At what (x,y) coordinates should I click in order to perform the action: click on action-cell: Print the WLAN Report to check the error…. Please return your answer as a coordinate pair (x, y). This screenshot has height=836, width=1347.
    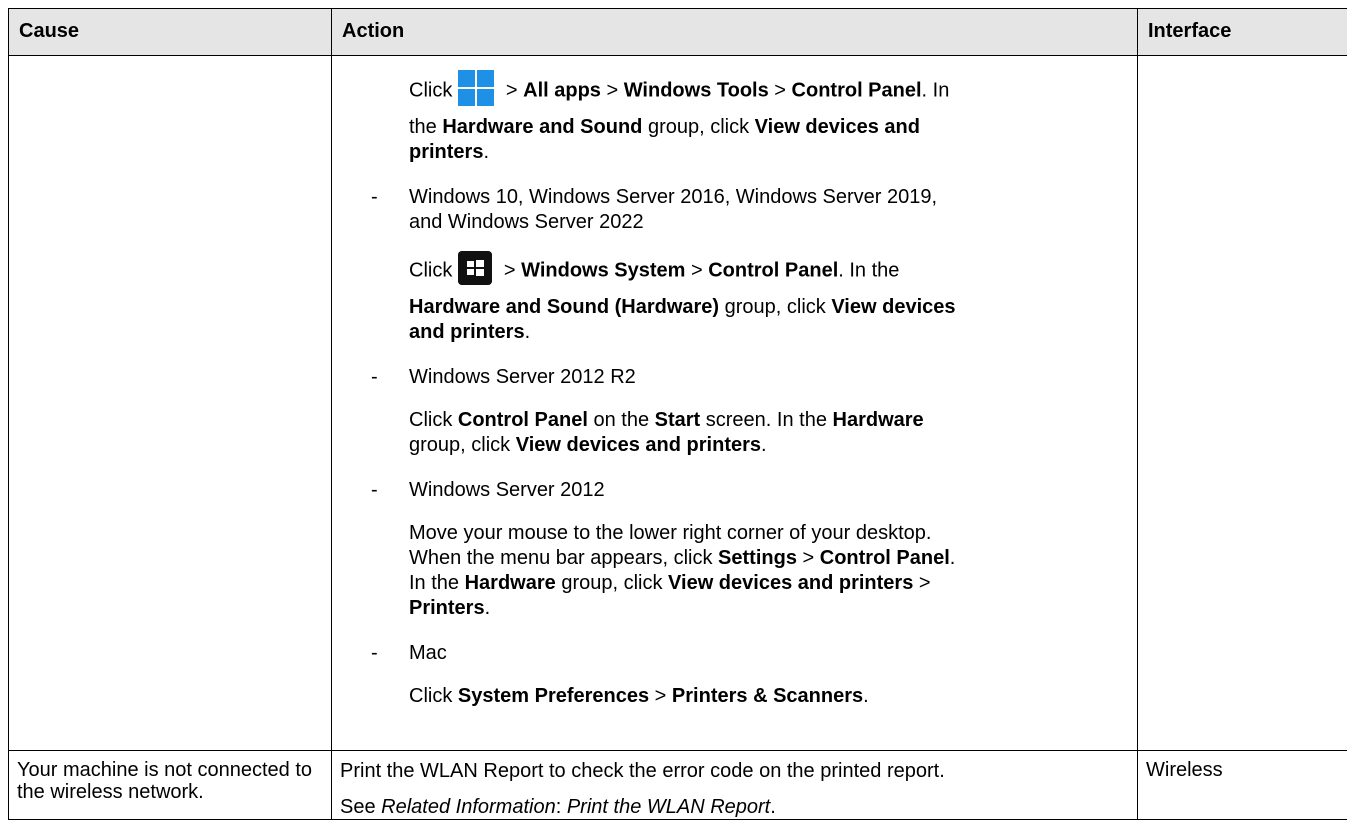
    Looking at the image, I should click on (734, 785).